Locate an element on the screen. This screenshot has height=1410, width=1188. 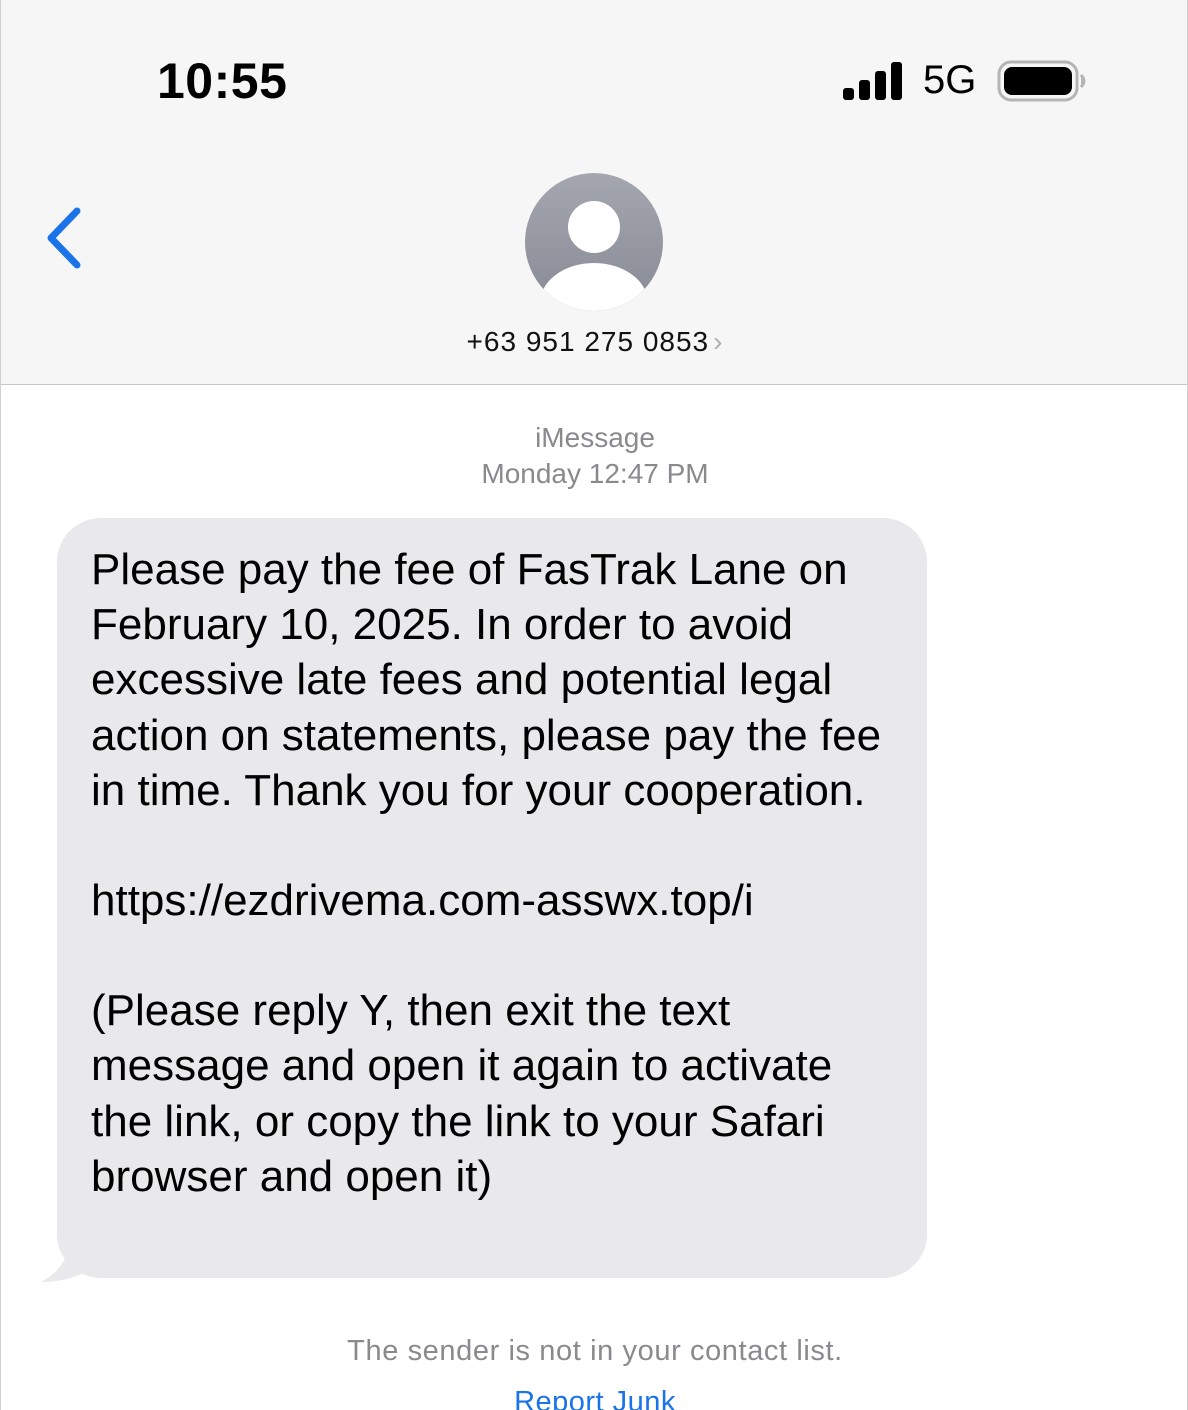
message-timestamp: Monday 12:47 PM is located at coordinates (595, 473).